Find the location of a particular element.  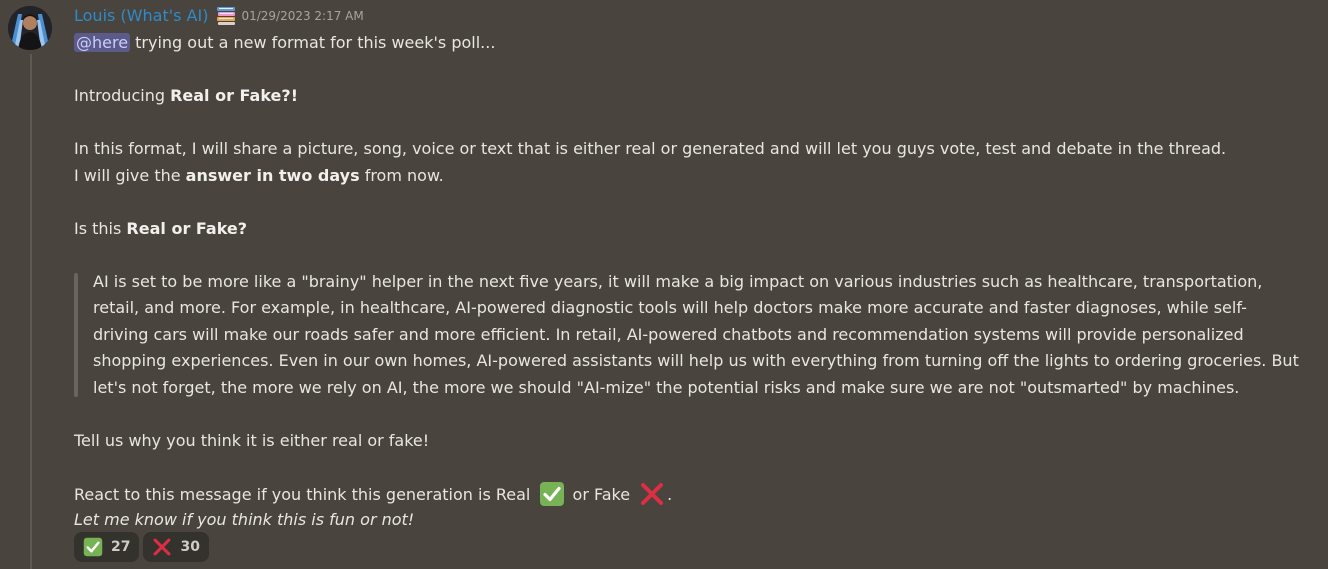

reaction-count: 27 is located at coordinates (121, 547).